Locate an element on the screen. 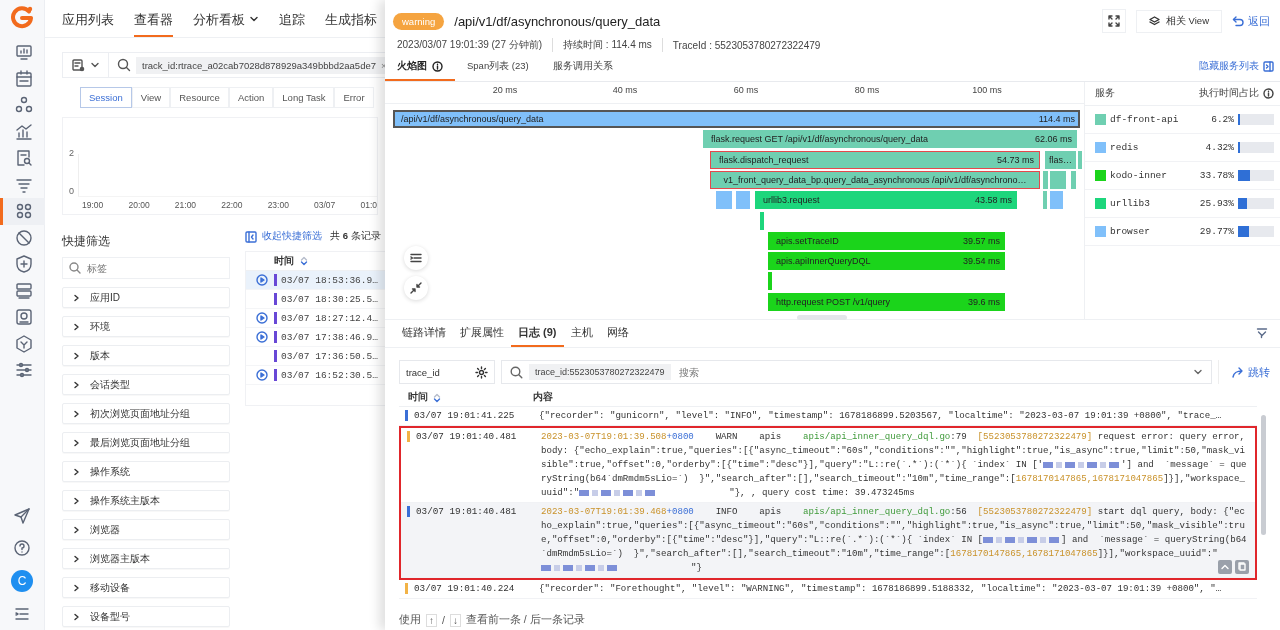  span-bar: apis.setTraceID 39.57 ms is located at coordinates (886, 240).